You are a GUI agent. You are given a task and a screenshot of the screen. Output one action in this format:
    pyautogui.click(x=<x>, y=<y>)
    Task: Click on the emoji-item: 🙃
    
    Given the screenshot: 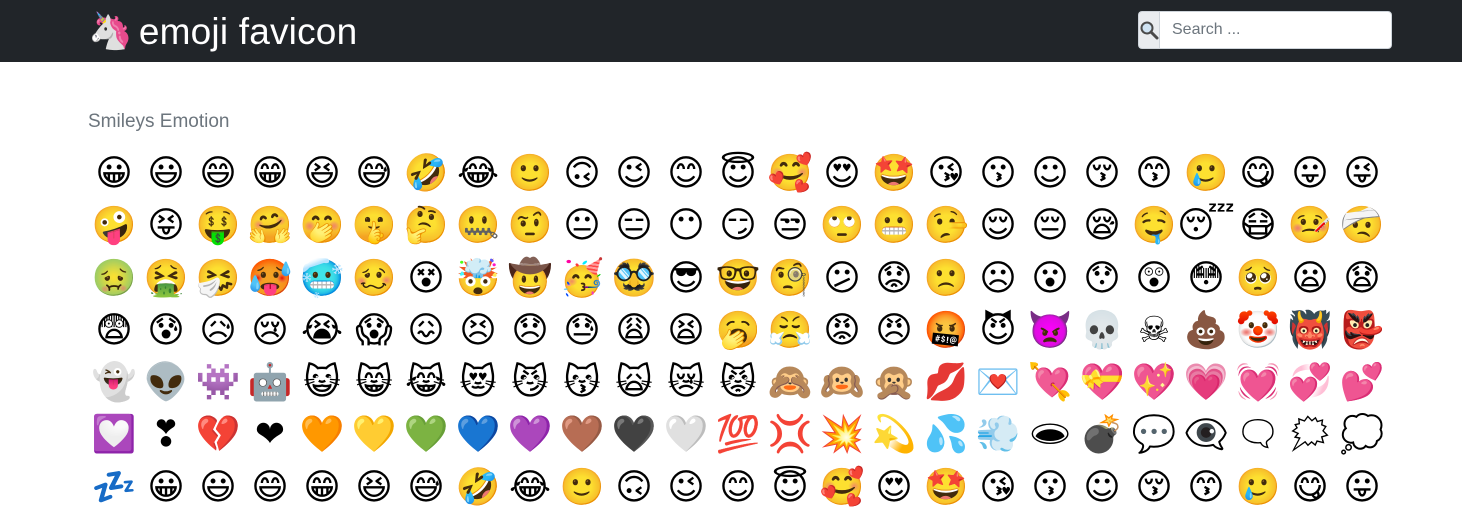 What is the action you would take?
    pyautogui.click(x=634, y=488)
    